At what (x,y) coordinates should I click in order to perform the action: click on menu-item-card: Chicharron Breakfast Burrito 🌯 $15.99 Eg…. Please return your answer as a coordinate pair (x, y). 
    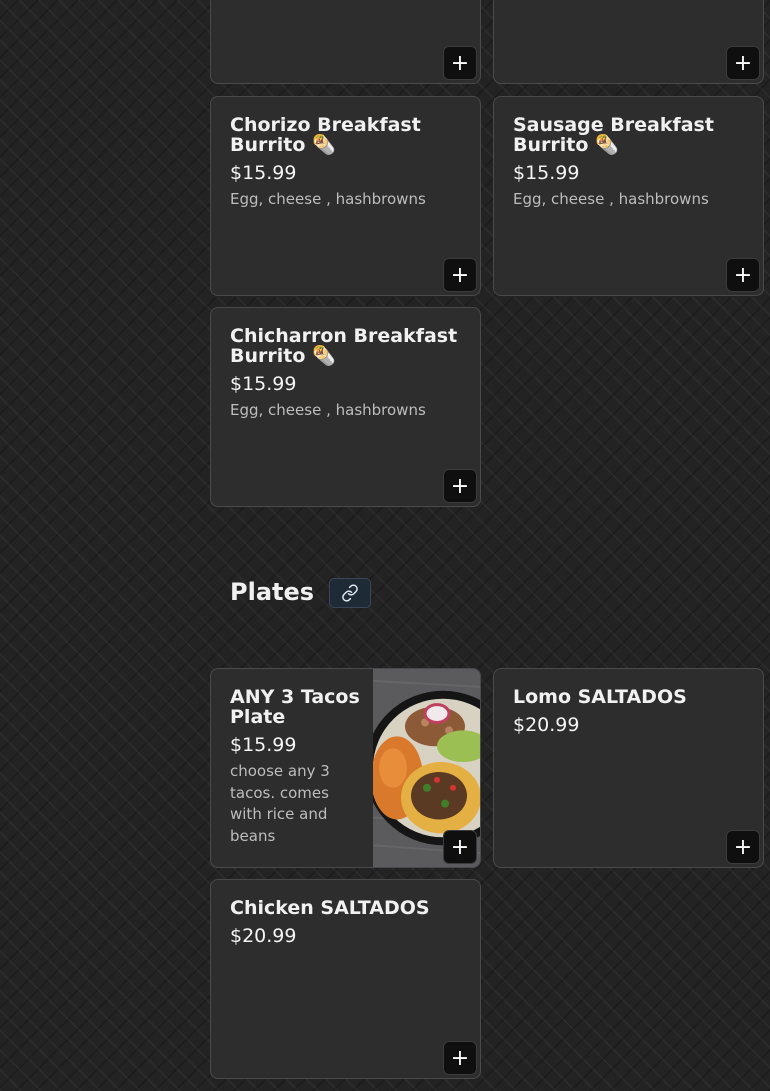
    Looking at the image, I should click on (345, 407).